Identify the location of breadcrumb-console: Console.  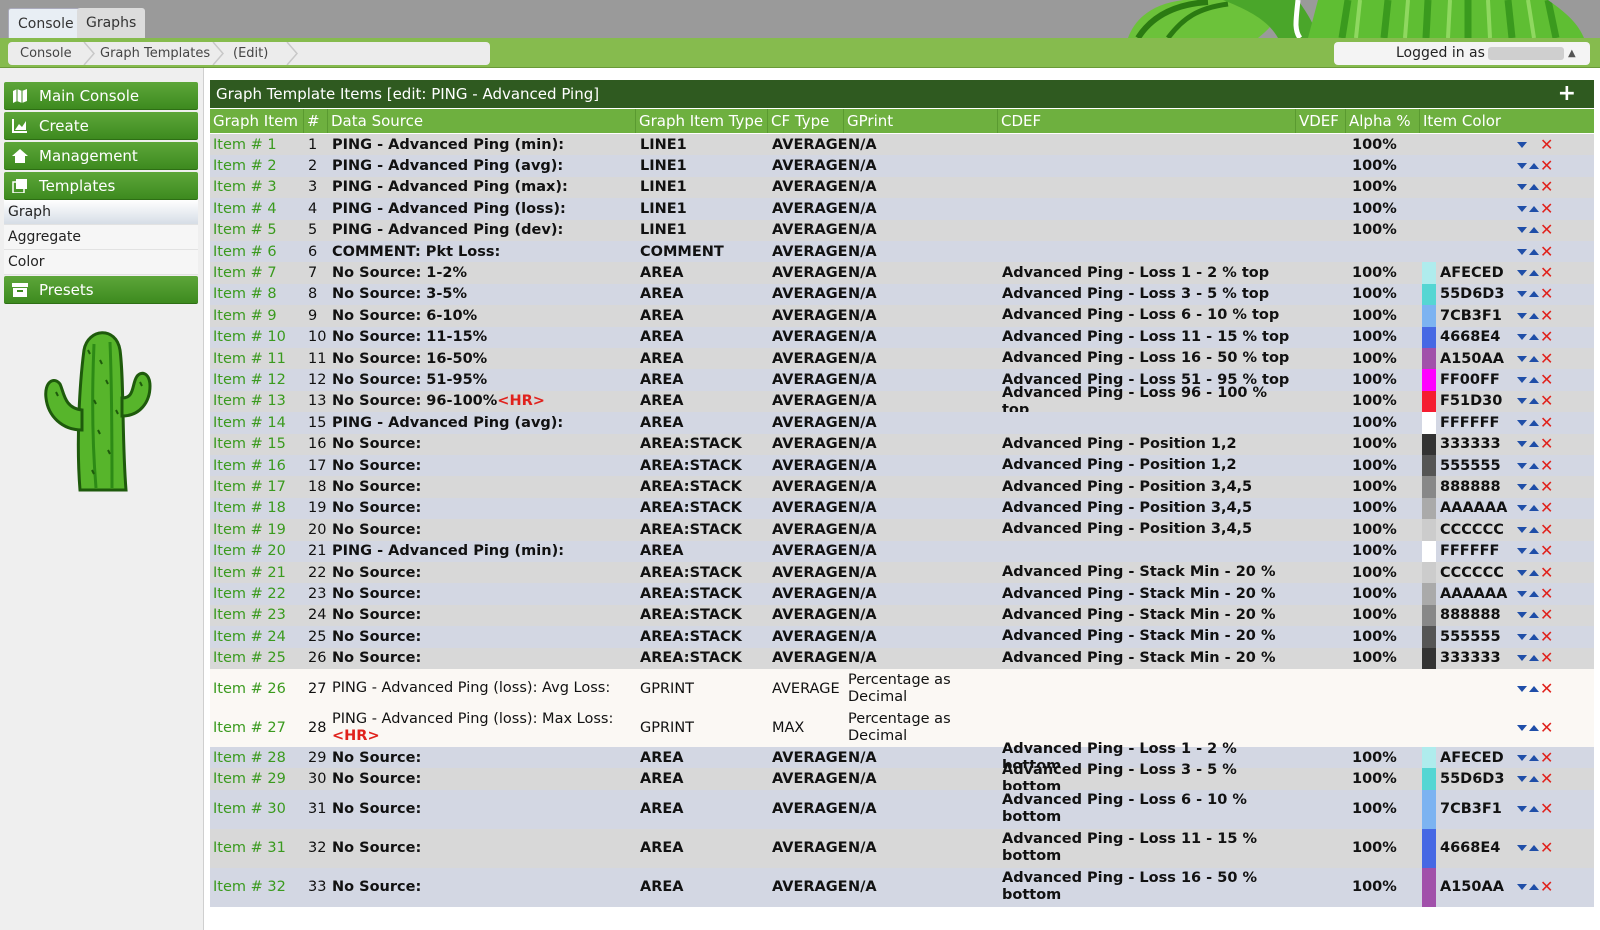
(46, 53).